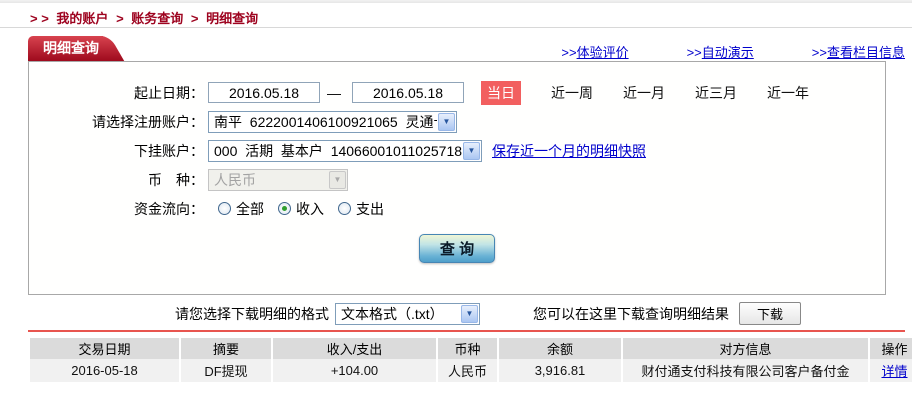 The width and height of the screenshot is (912, 410). What do you see at coordinates (354, 348) in the screenshot?
I see `col-header-amount: 收入/支出` at bounding box center [354, 348].